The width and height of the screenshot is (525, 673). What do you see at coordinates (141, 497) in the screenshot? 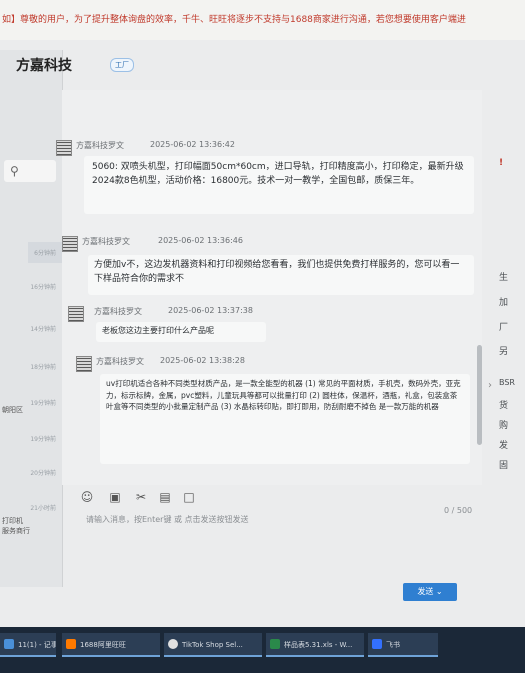
I see `scissors-icon: ✂` at bounding box center [141, 497].